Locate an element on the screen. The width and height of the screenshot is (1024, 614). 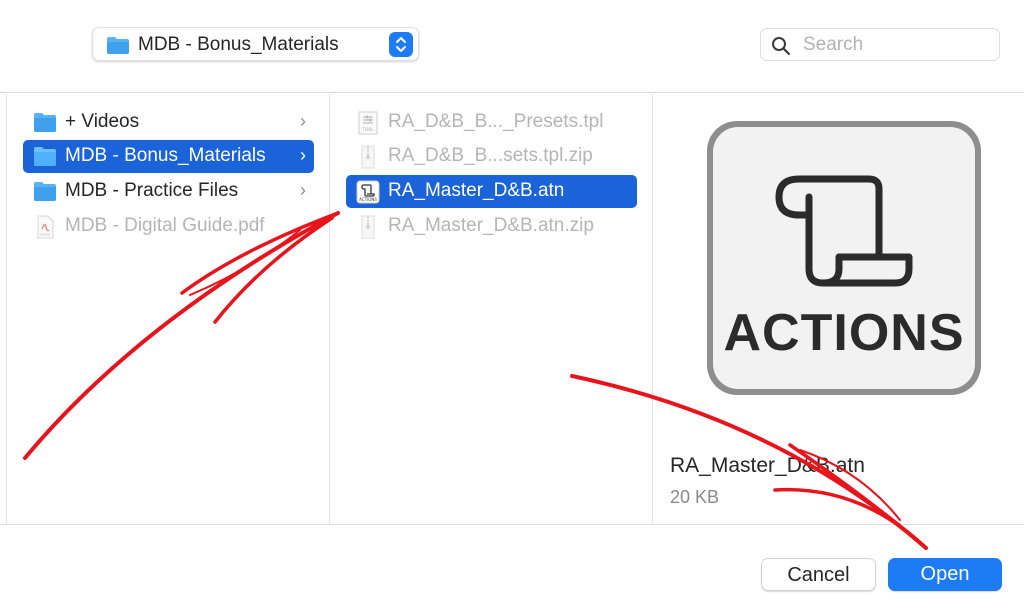
item-name: RA_Master_D&B.atn is located at coordinates (476, 190).